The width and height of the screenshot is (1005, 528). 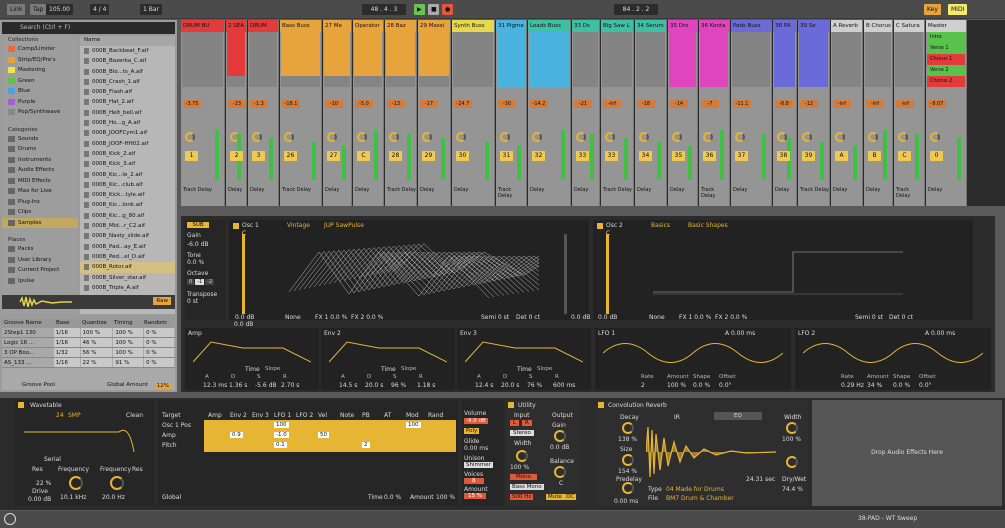 What do you see at coordinates (472, 431) in the screenshot?
I see `poly-button: Poly` at bounding box center [472, 431].